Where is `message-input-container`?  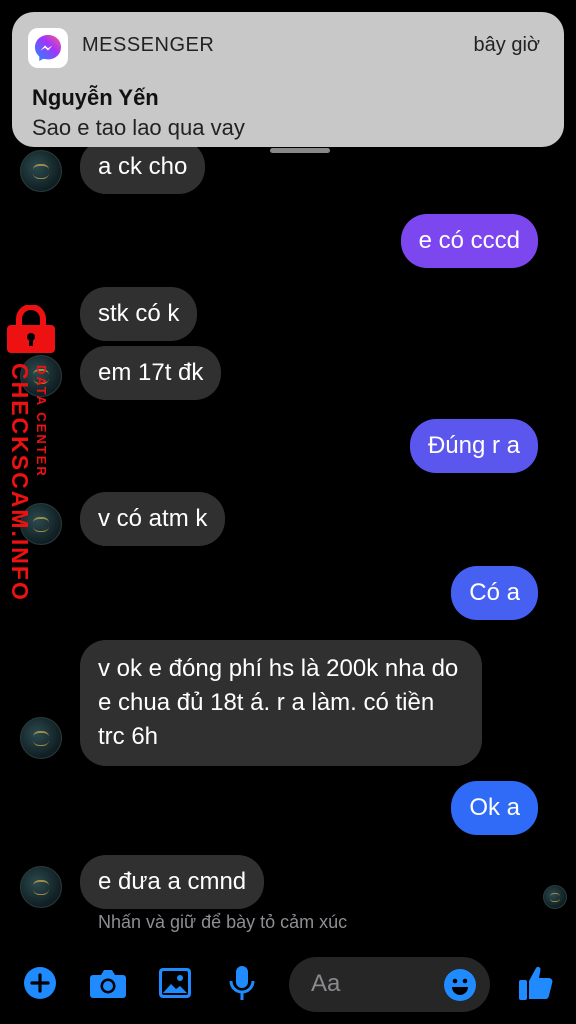 message-input-container is located at coordinates (389, 984).